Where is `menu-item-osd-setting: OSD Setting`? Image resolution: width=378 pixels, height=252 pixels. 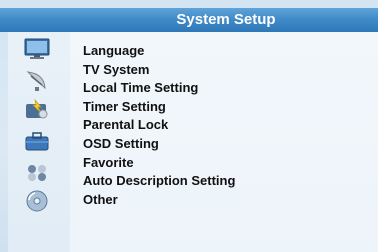 menu-item-osd-setting: OSD Setting is located at coordinates (159, 144).